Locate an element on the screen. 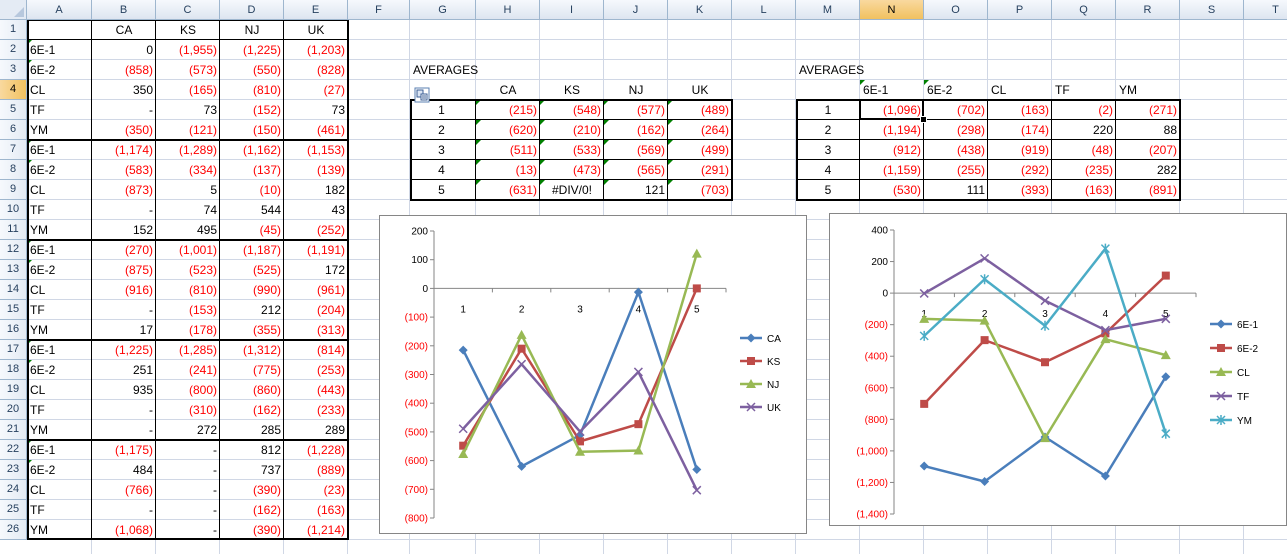 Image resolution: width=1287 pixels, height=554 pixels. value-cell: (990) is located at coordinates (252, 290).